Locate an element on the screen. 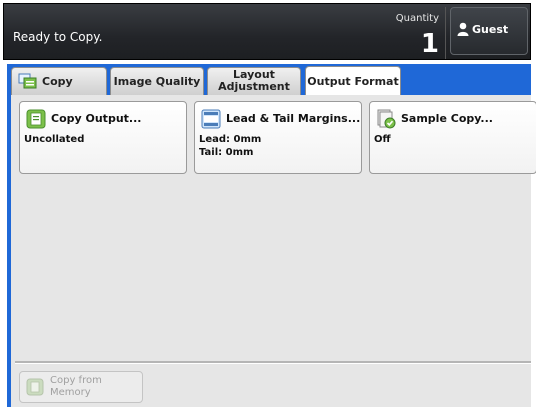 The image size is (536, 407). tab-copy: Copy is located at coordinates (59, 81).